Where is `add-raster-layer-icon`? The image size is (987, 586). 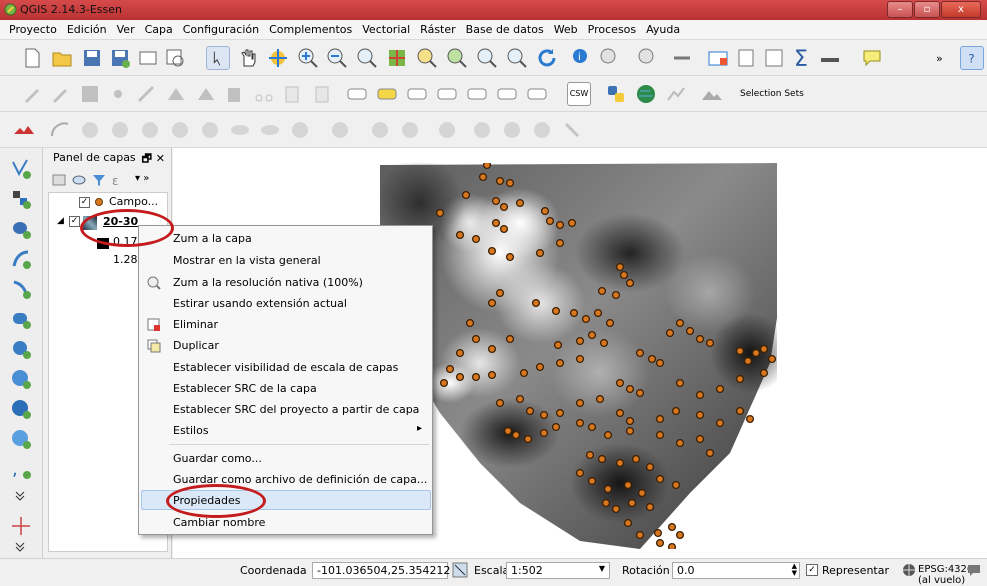
add-raster-layer-icon is located at coordinates (21, 199).